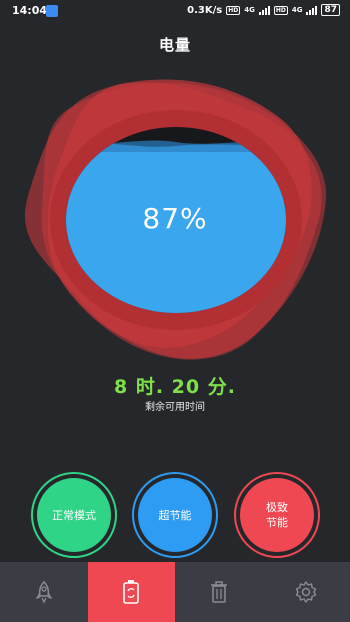 Image resolution: width=350 pixels, height=622 pixels. I want to click on bottom-nav, so click(175, 592).